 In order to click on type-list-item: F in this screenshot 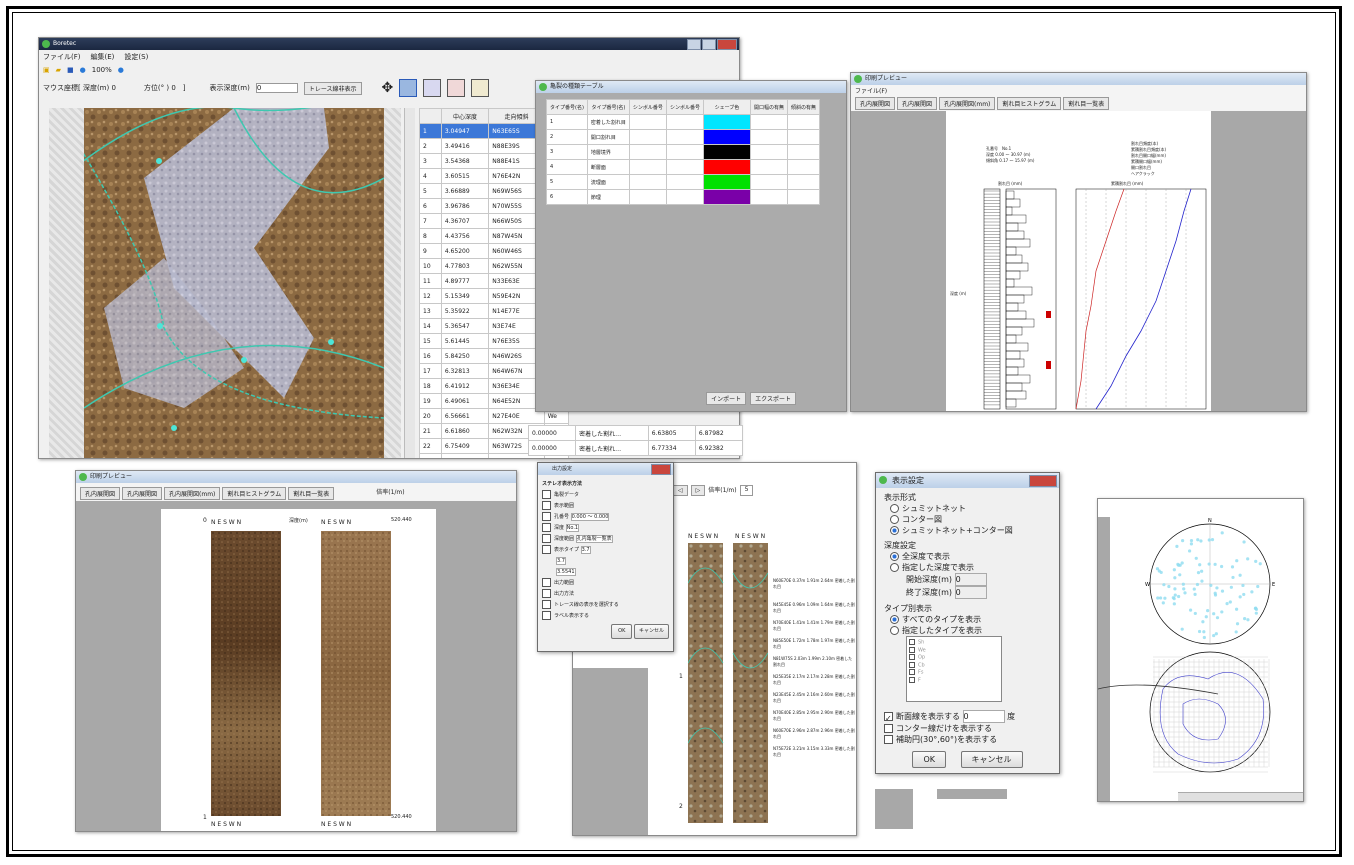, I will do `click(954, 680)`.